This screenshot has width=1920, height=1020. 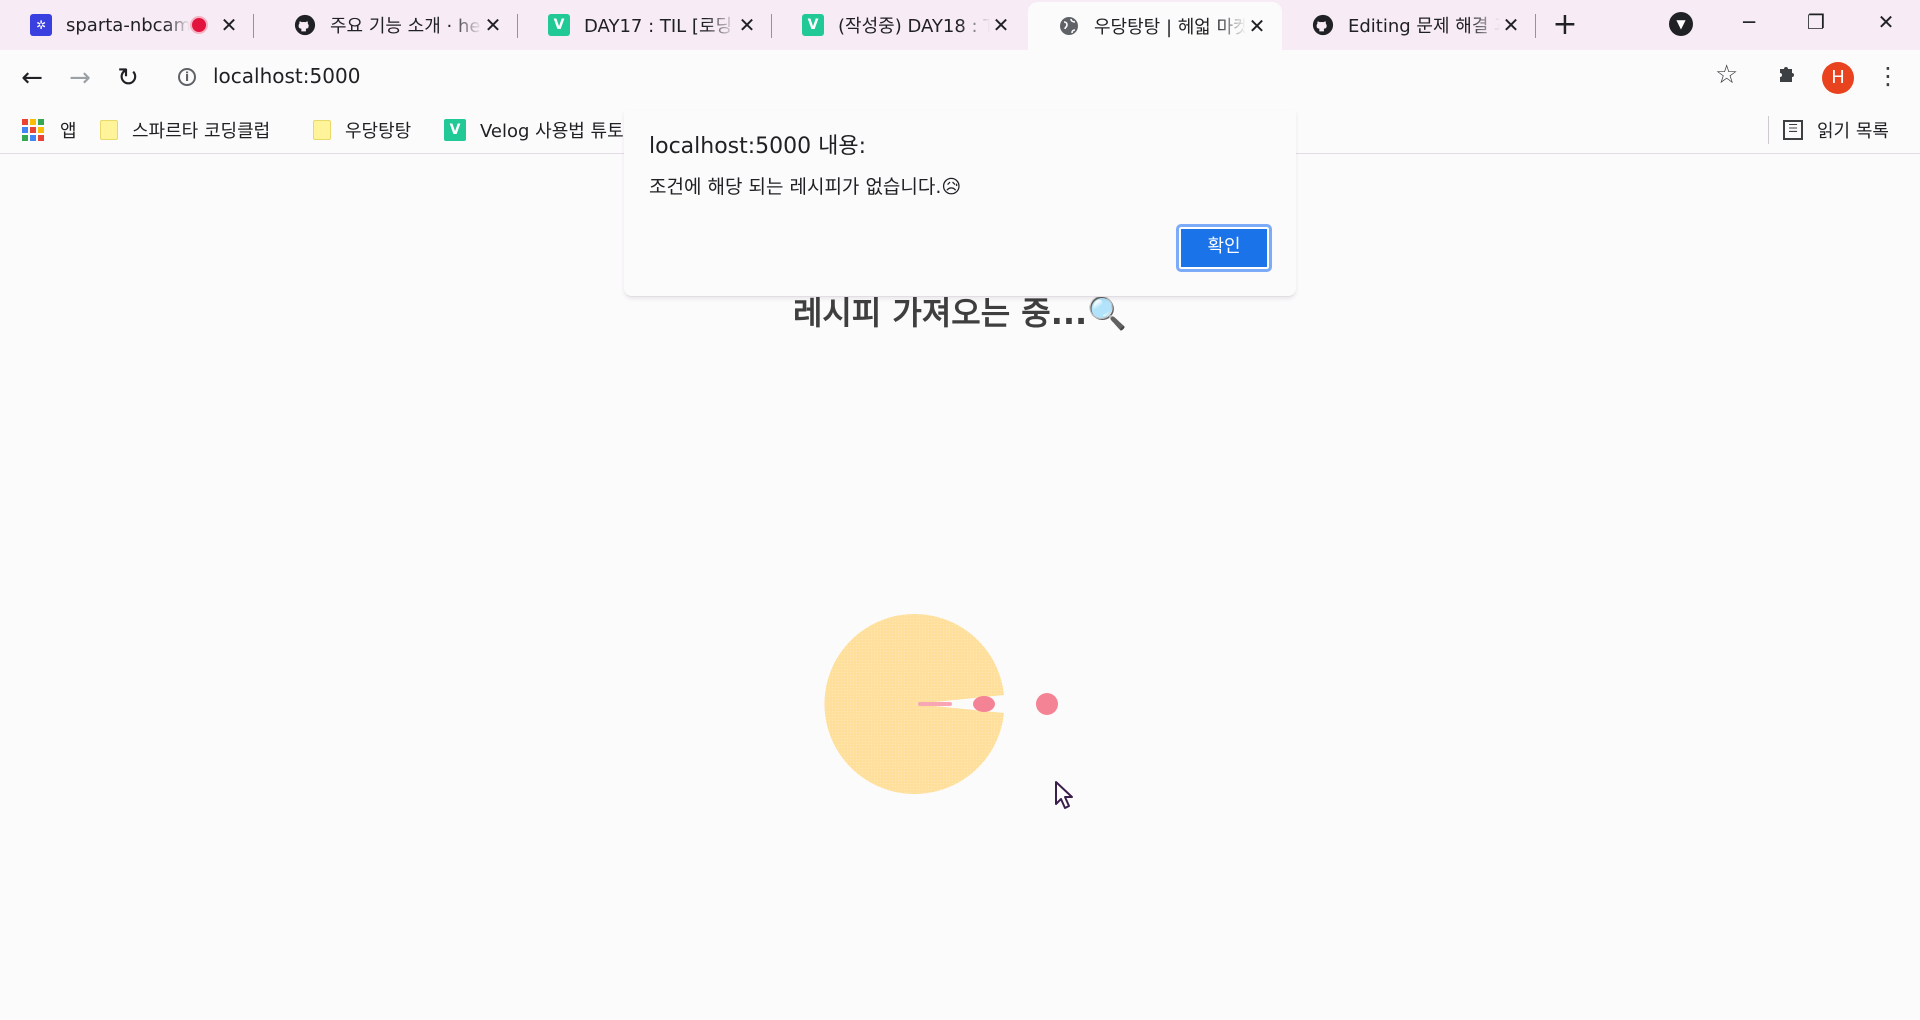 I want to click on bookmarks-divider, so click(x=1768, y=130).